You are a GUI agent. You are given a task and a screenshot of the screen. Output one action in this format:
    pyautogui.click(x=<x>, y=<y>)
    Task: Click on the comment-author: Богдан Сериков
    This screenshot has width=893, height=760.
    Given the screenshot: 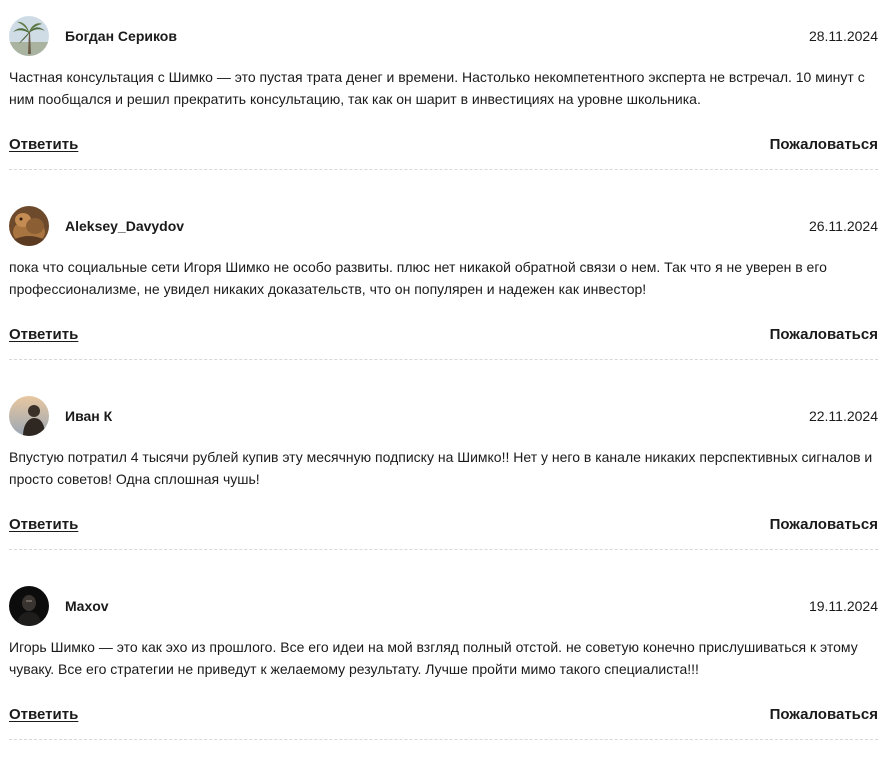 What is the action you would take?
    pyautogui.click(x=121, y=36)
    